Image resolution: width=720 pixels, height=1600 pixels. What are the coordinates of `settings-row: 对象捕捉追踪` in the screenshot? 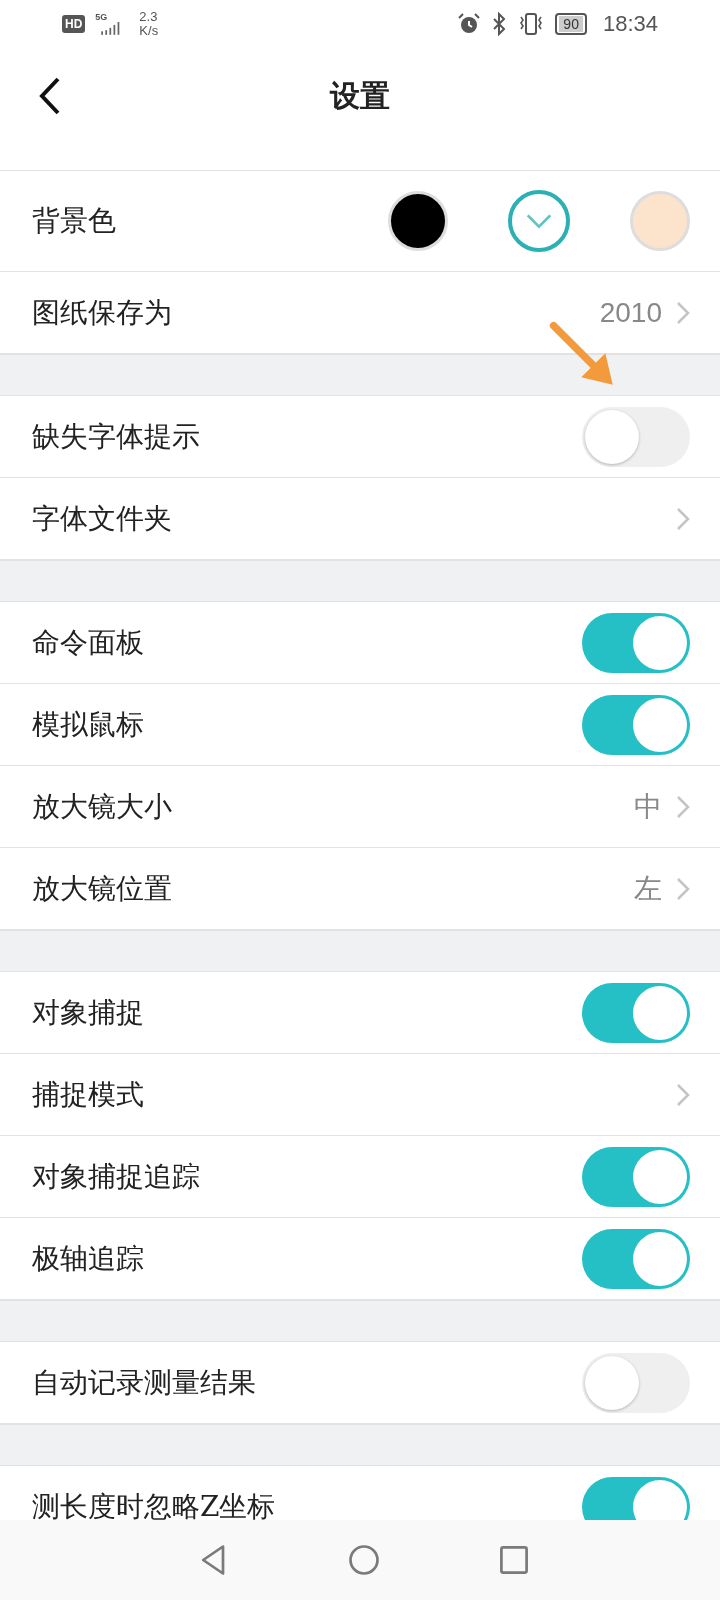 It's located at (360, 1177).